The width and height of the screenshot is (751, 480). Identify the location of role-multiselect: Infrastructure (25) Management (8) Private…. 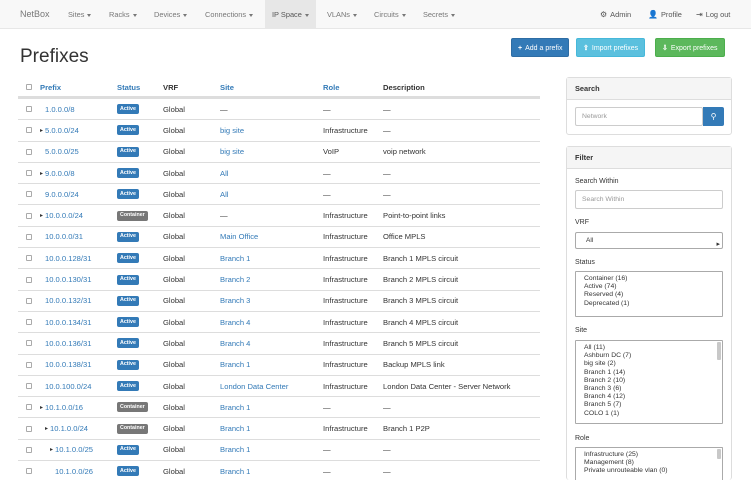
(649, 463).